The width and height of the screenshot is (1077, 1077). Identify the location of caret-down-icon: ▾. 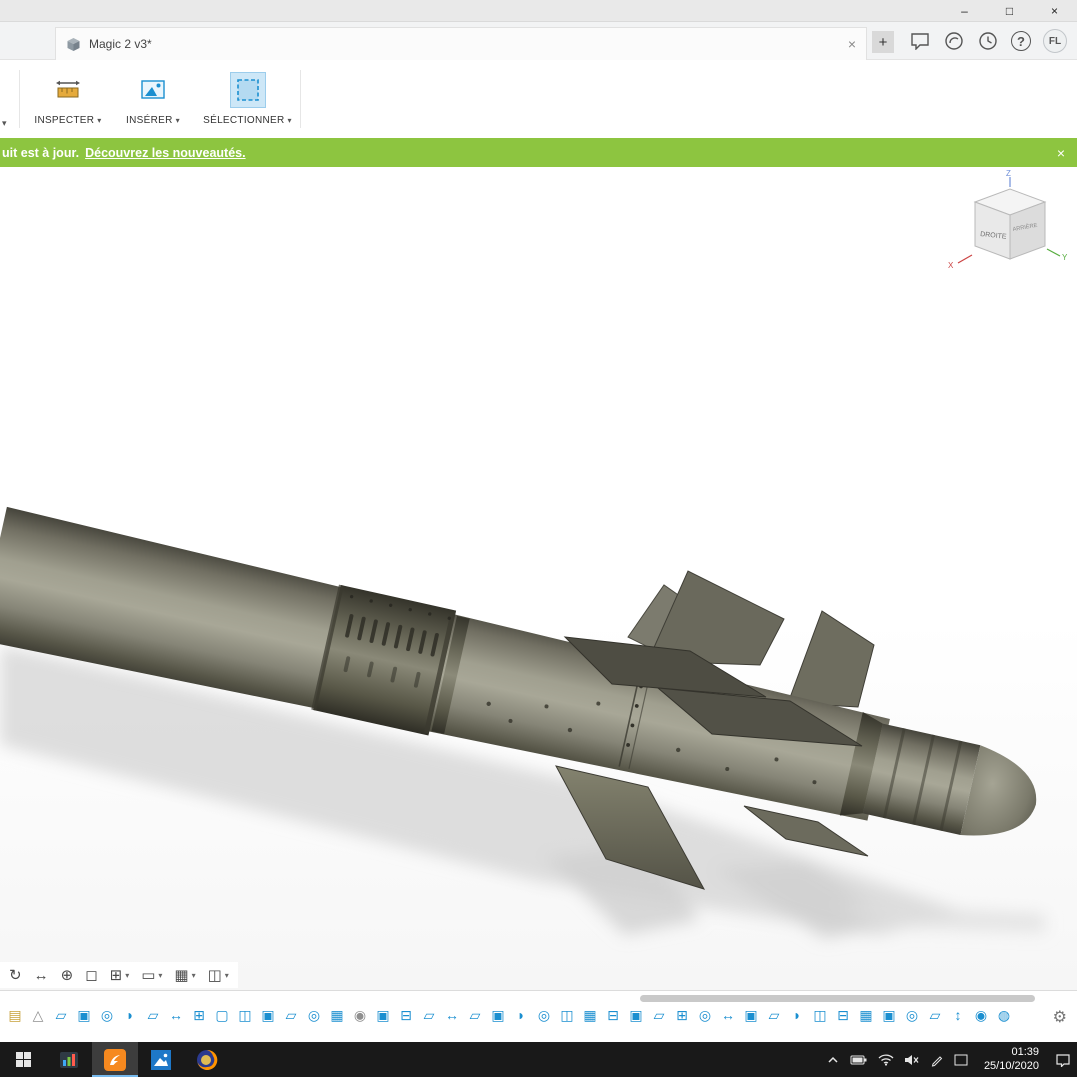
(127, 975).